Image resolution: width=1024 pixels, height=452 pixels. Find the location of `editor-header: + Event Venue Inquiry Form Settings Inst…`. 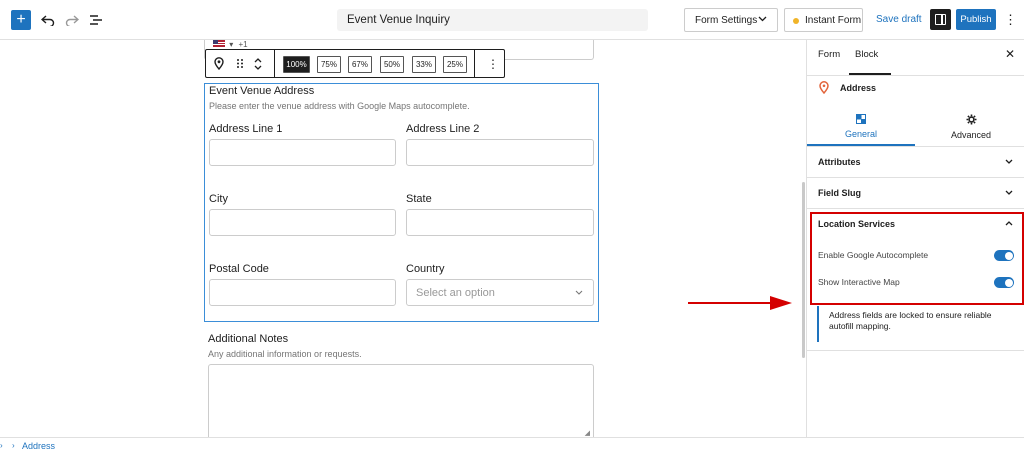

editor-header: + Event Venue Inquiry Form Settings Inst… is located at coordinates (512, 20).